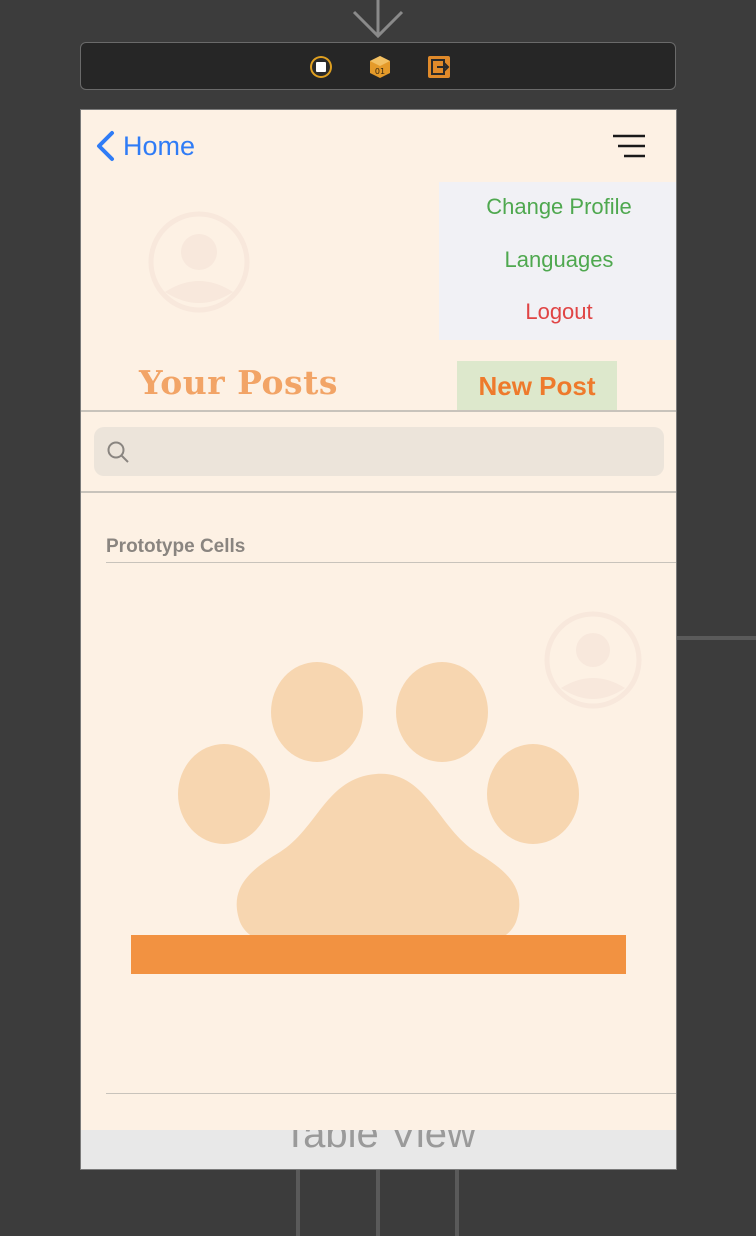 The height and width of the screenshot is (1236, 756). What do you see at coordinates (199, 262) in the screenshot?
I see `profile-avatar-icon` at bounding box center [199, 262].